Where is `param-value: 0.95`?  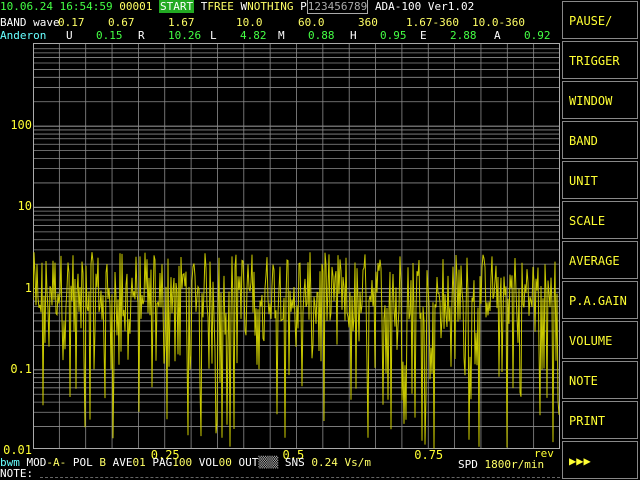
param-value: 0.95 is located at coordinates (393, 35).